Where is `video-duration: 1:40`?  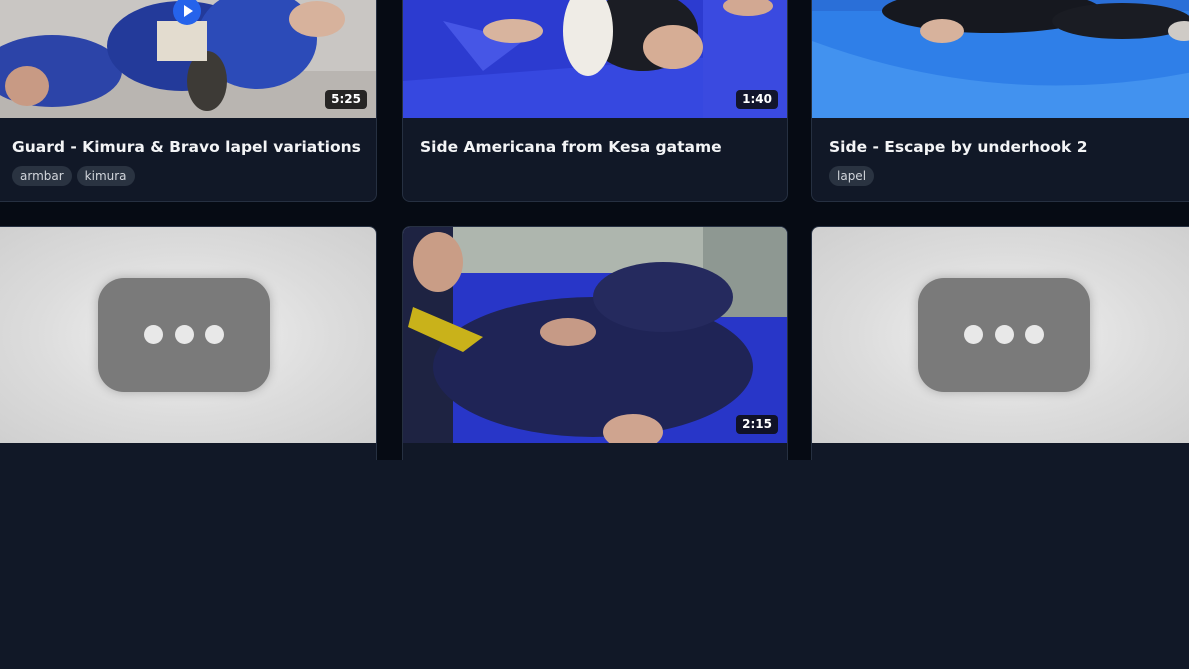 video-duration: 1:40 is located at coordinates (757, 99).